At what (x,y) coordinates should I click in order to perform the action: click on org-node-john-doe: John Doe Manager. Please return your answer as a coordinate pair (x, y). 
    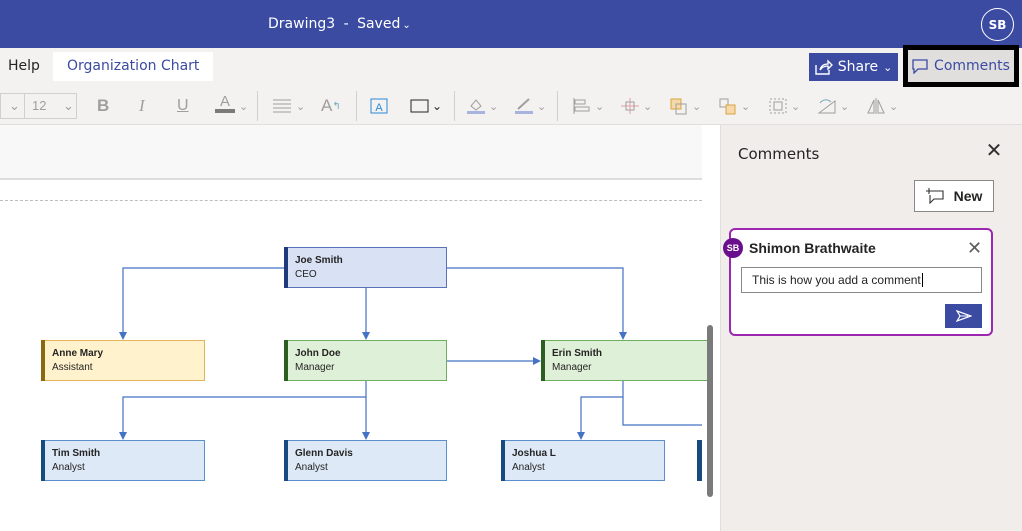
    Looking at the image, I should click on (365, 360).